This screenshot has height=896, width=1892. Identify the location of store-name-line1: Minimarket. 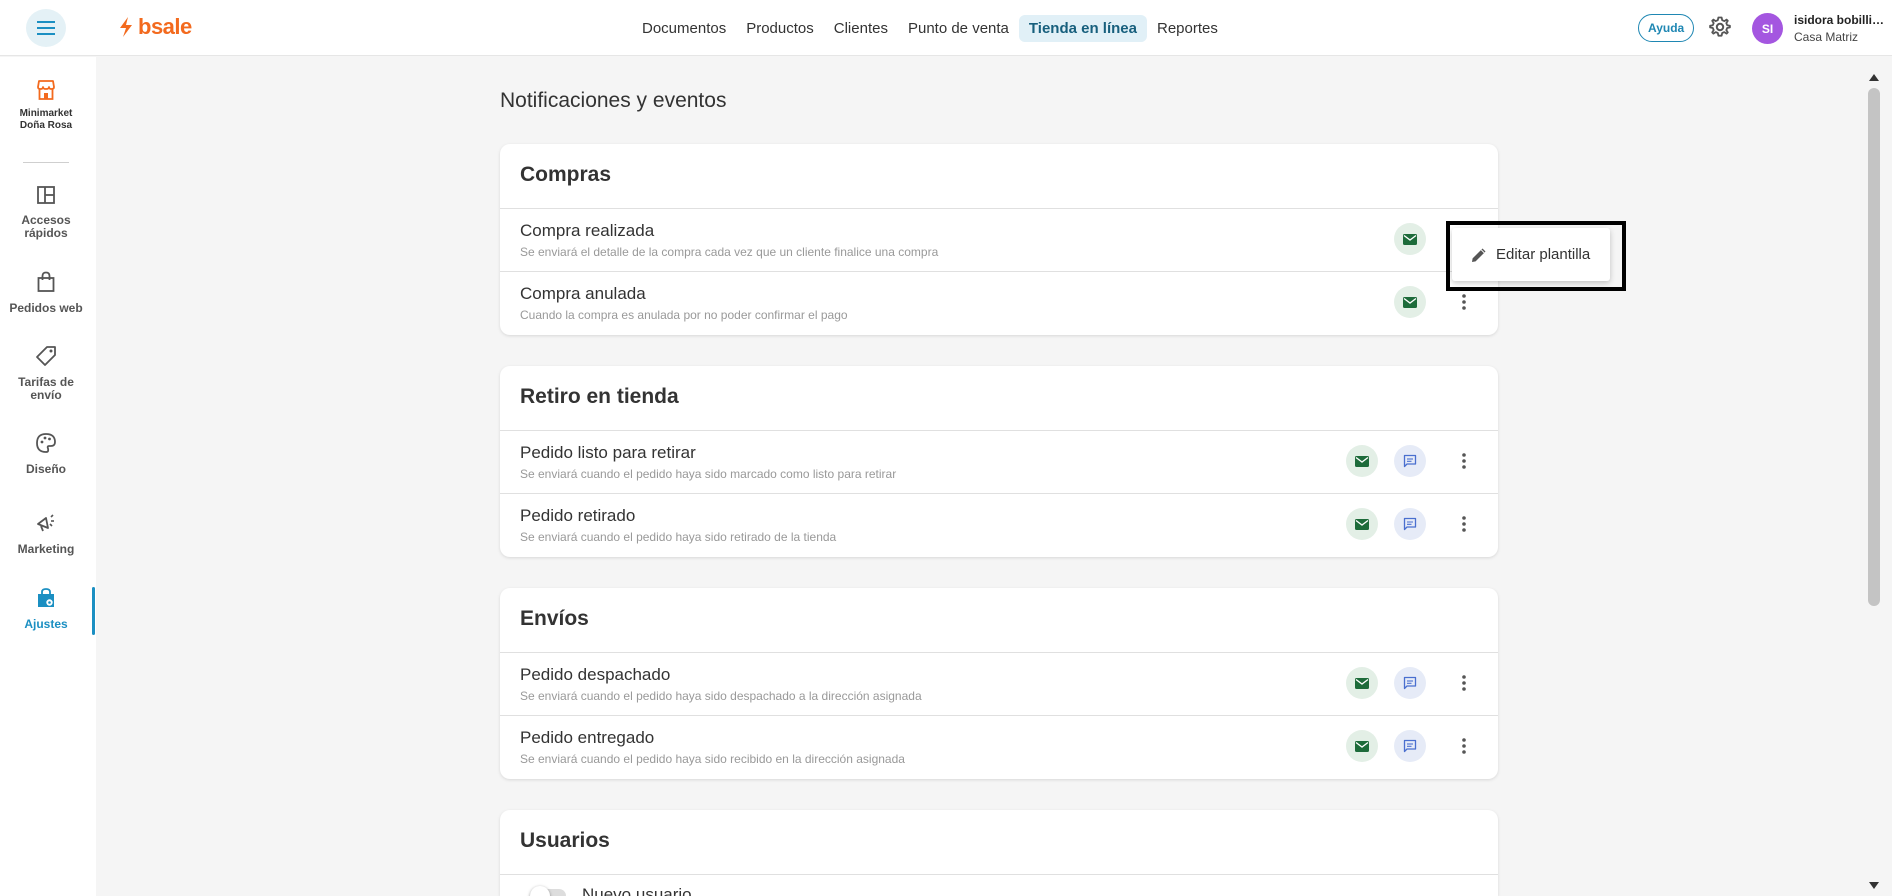
(46, 113).